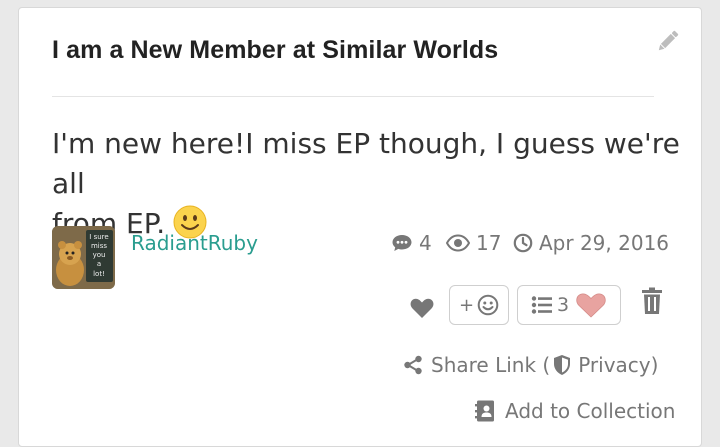 This screenshot has width=720, height=447. I want to click on address-book-icon, so click(484, 411).